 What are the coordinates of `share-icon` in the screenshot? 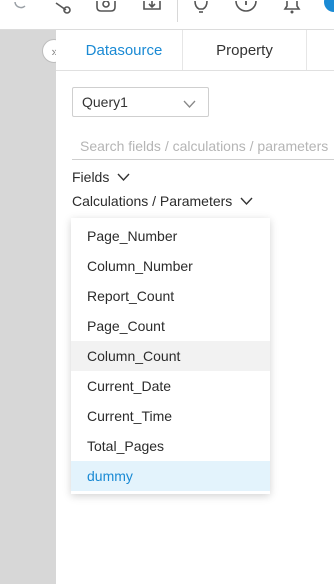 It's located at (62, 8).